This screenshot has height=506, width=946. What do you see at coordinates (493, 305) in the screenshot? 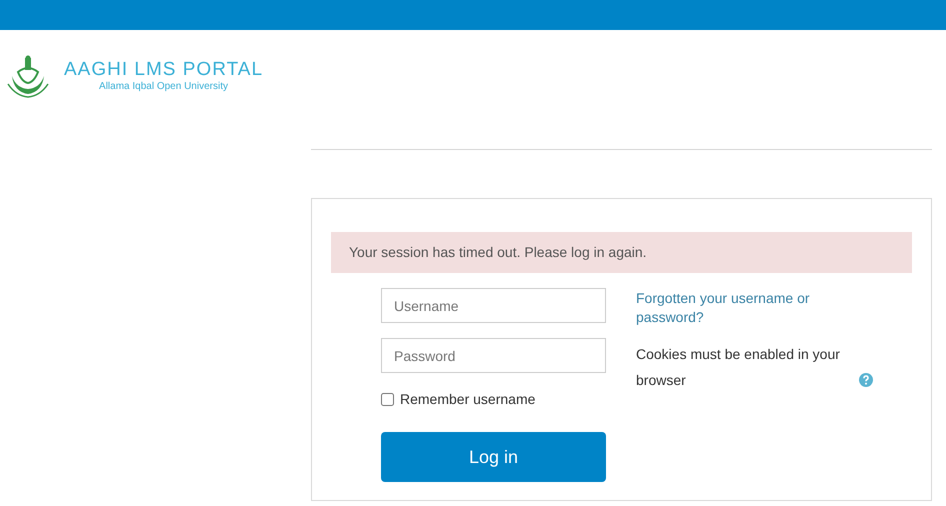
I see `username-field: Username` at bounding box center [493, 305].